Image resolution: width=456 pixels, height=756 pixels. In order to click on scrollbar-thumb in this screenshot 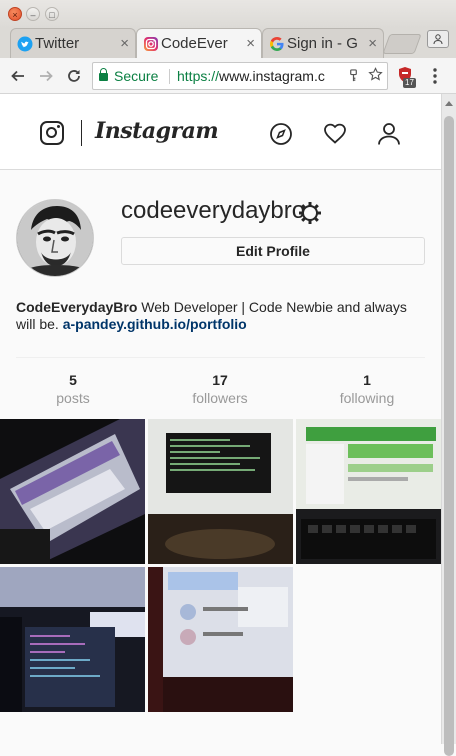, I will do `click(449, 436)`.